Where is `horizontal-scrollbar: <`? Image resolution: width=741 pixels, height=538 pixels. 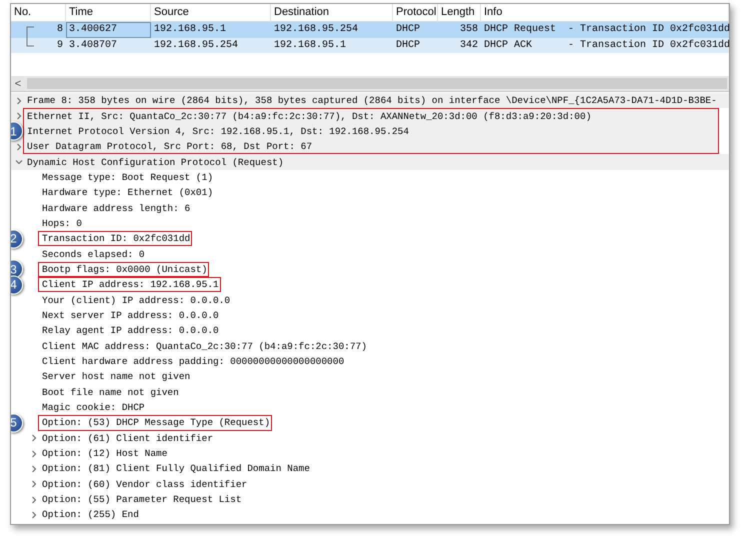 horizontal-scrollbar: < is located at coordinates (370, 83).